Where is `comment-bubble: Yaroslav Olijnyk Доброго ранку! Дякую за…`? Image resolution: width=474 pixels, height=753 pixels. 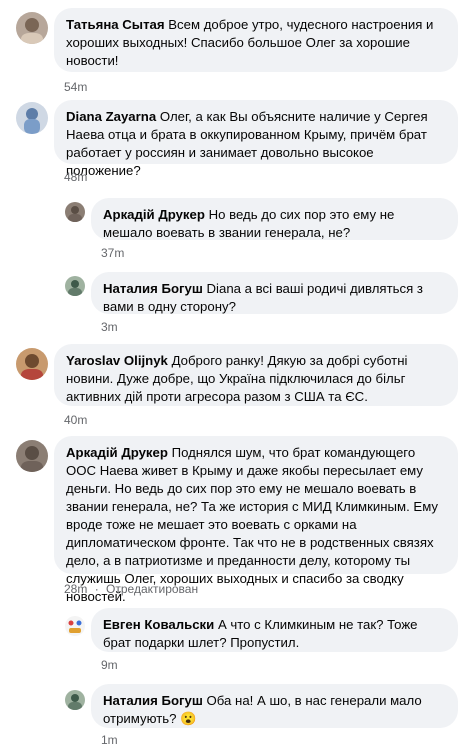
comment-bubble: Yaroslav Olijnyk Доброго ранку! Дякую за… is located at coordinates (256, 375).